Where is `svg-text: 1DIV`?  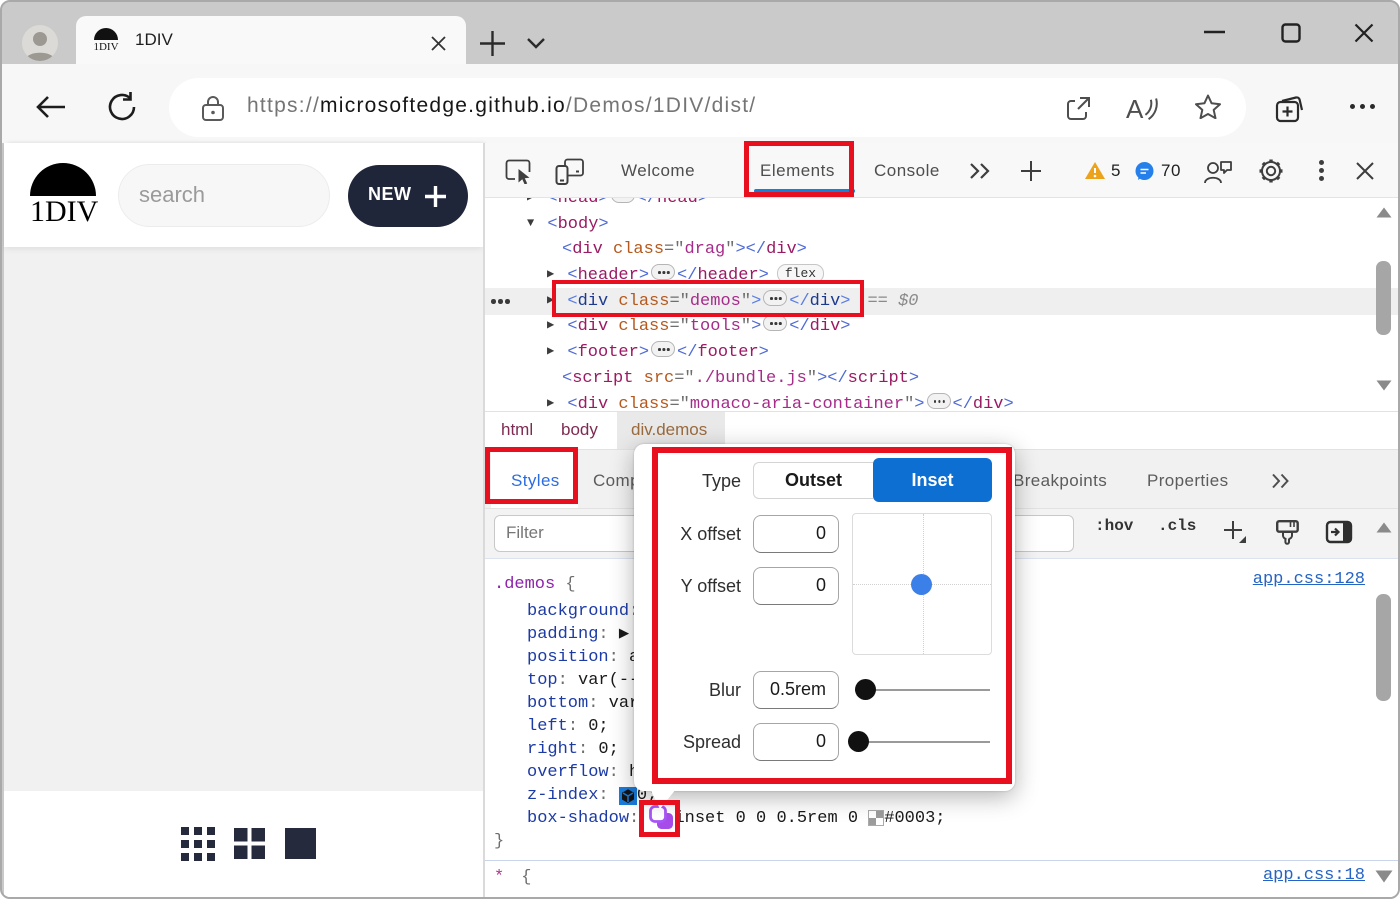
svg-text: 1DIV is located at coordinates (105, 47).